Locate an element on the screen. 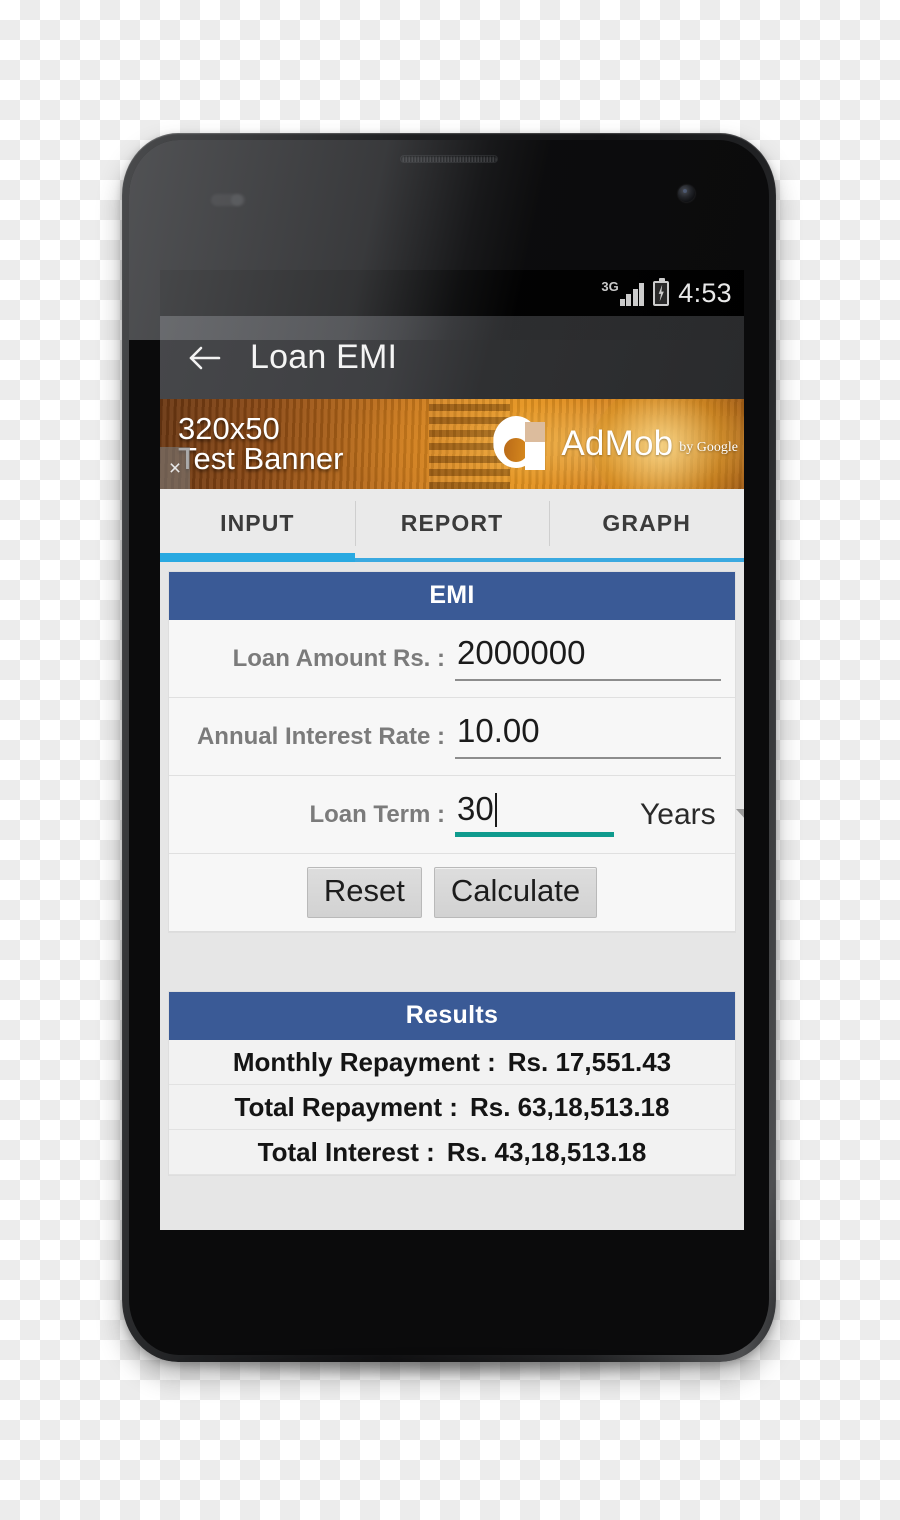  device-drop-shadow is located at coordinates (449, 1365).